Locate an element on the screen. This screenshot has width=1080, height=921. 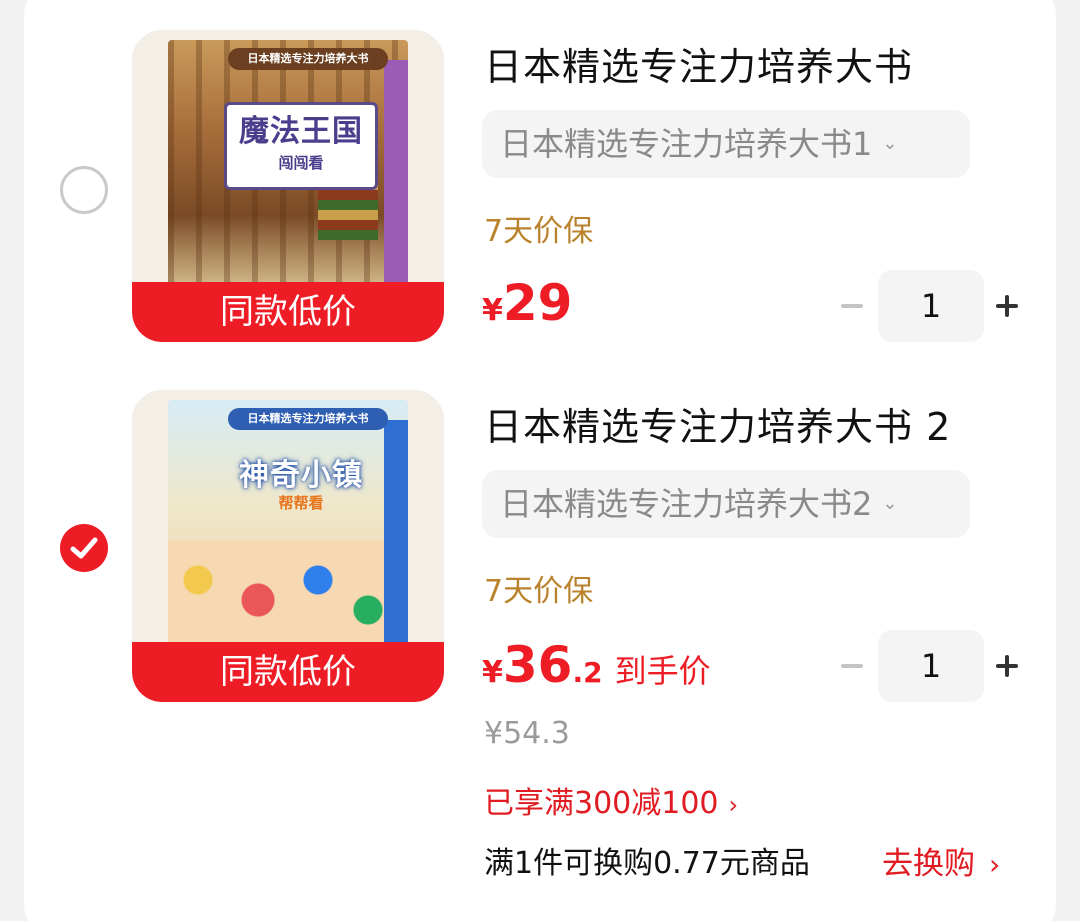
spec-selector: 日本精选专注力培养大书1 ⌄ is located at coordinates (726, 144).